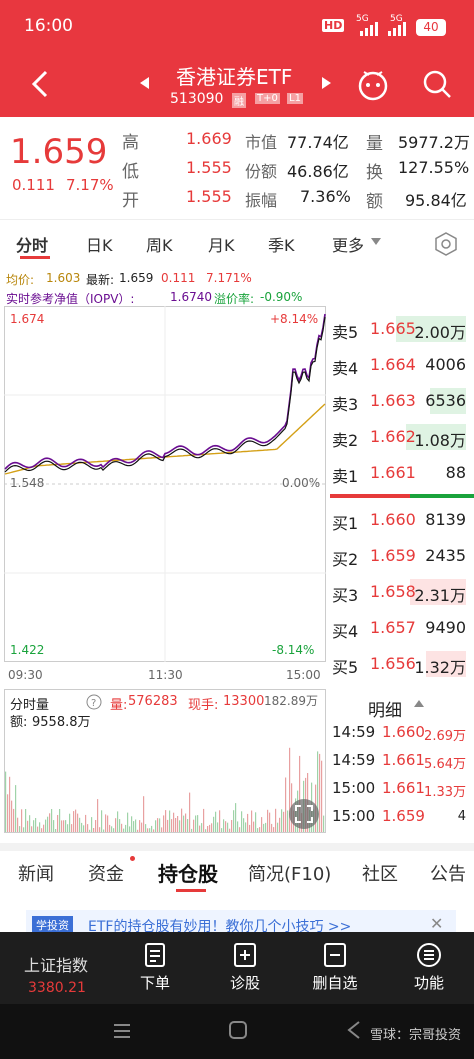 This screenshot has width=474, height=1059. I want to click on orderbook-row: 买2 1.659 2435, so click(402, 556).